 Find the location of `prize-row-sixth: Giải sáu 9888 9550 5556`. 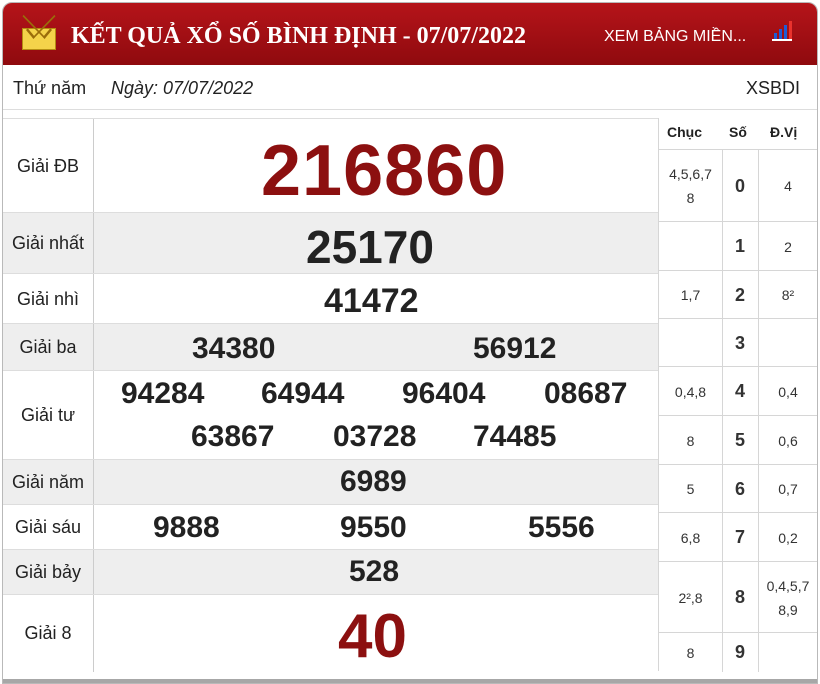

prize-row-sixth: Giải sáu 9888 9550 5556 is located at coordinates (330, 527).